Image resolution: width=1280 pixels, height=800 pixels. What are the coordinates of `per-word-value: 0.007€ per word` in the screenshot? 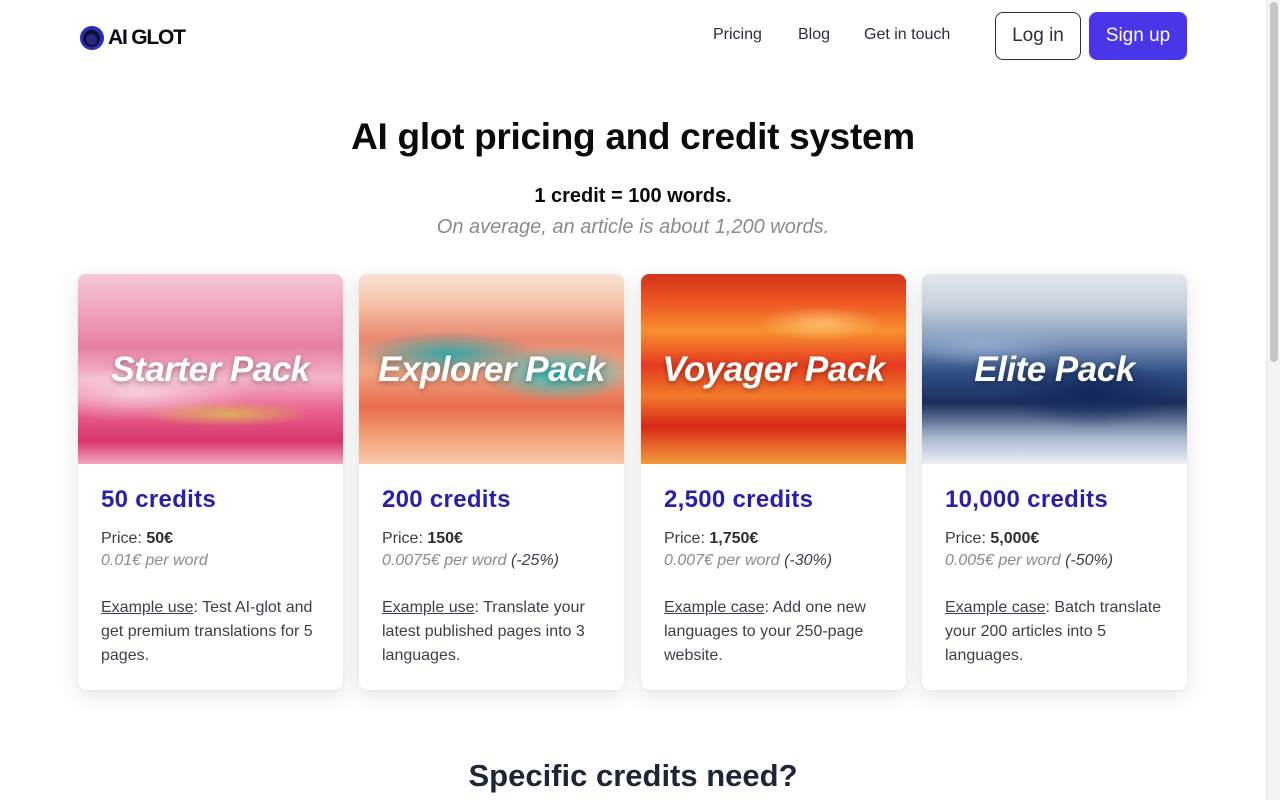 It's located at (722, 560).